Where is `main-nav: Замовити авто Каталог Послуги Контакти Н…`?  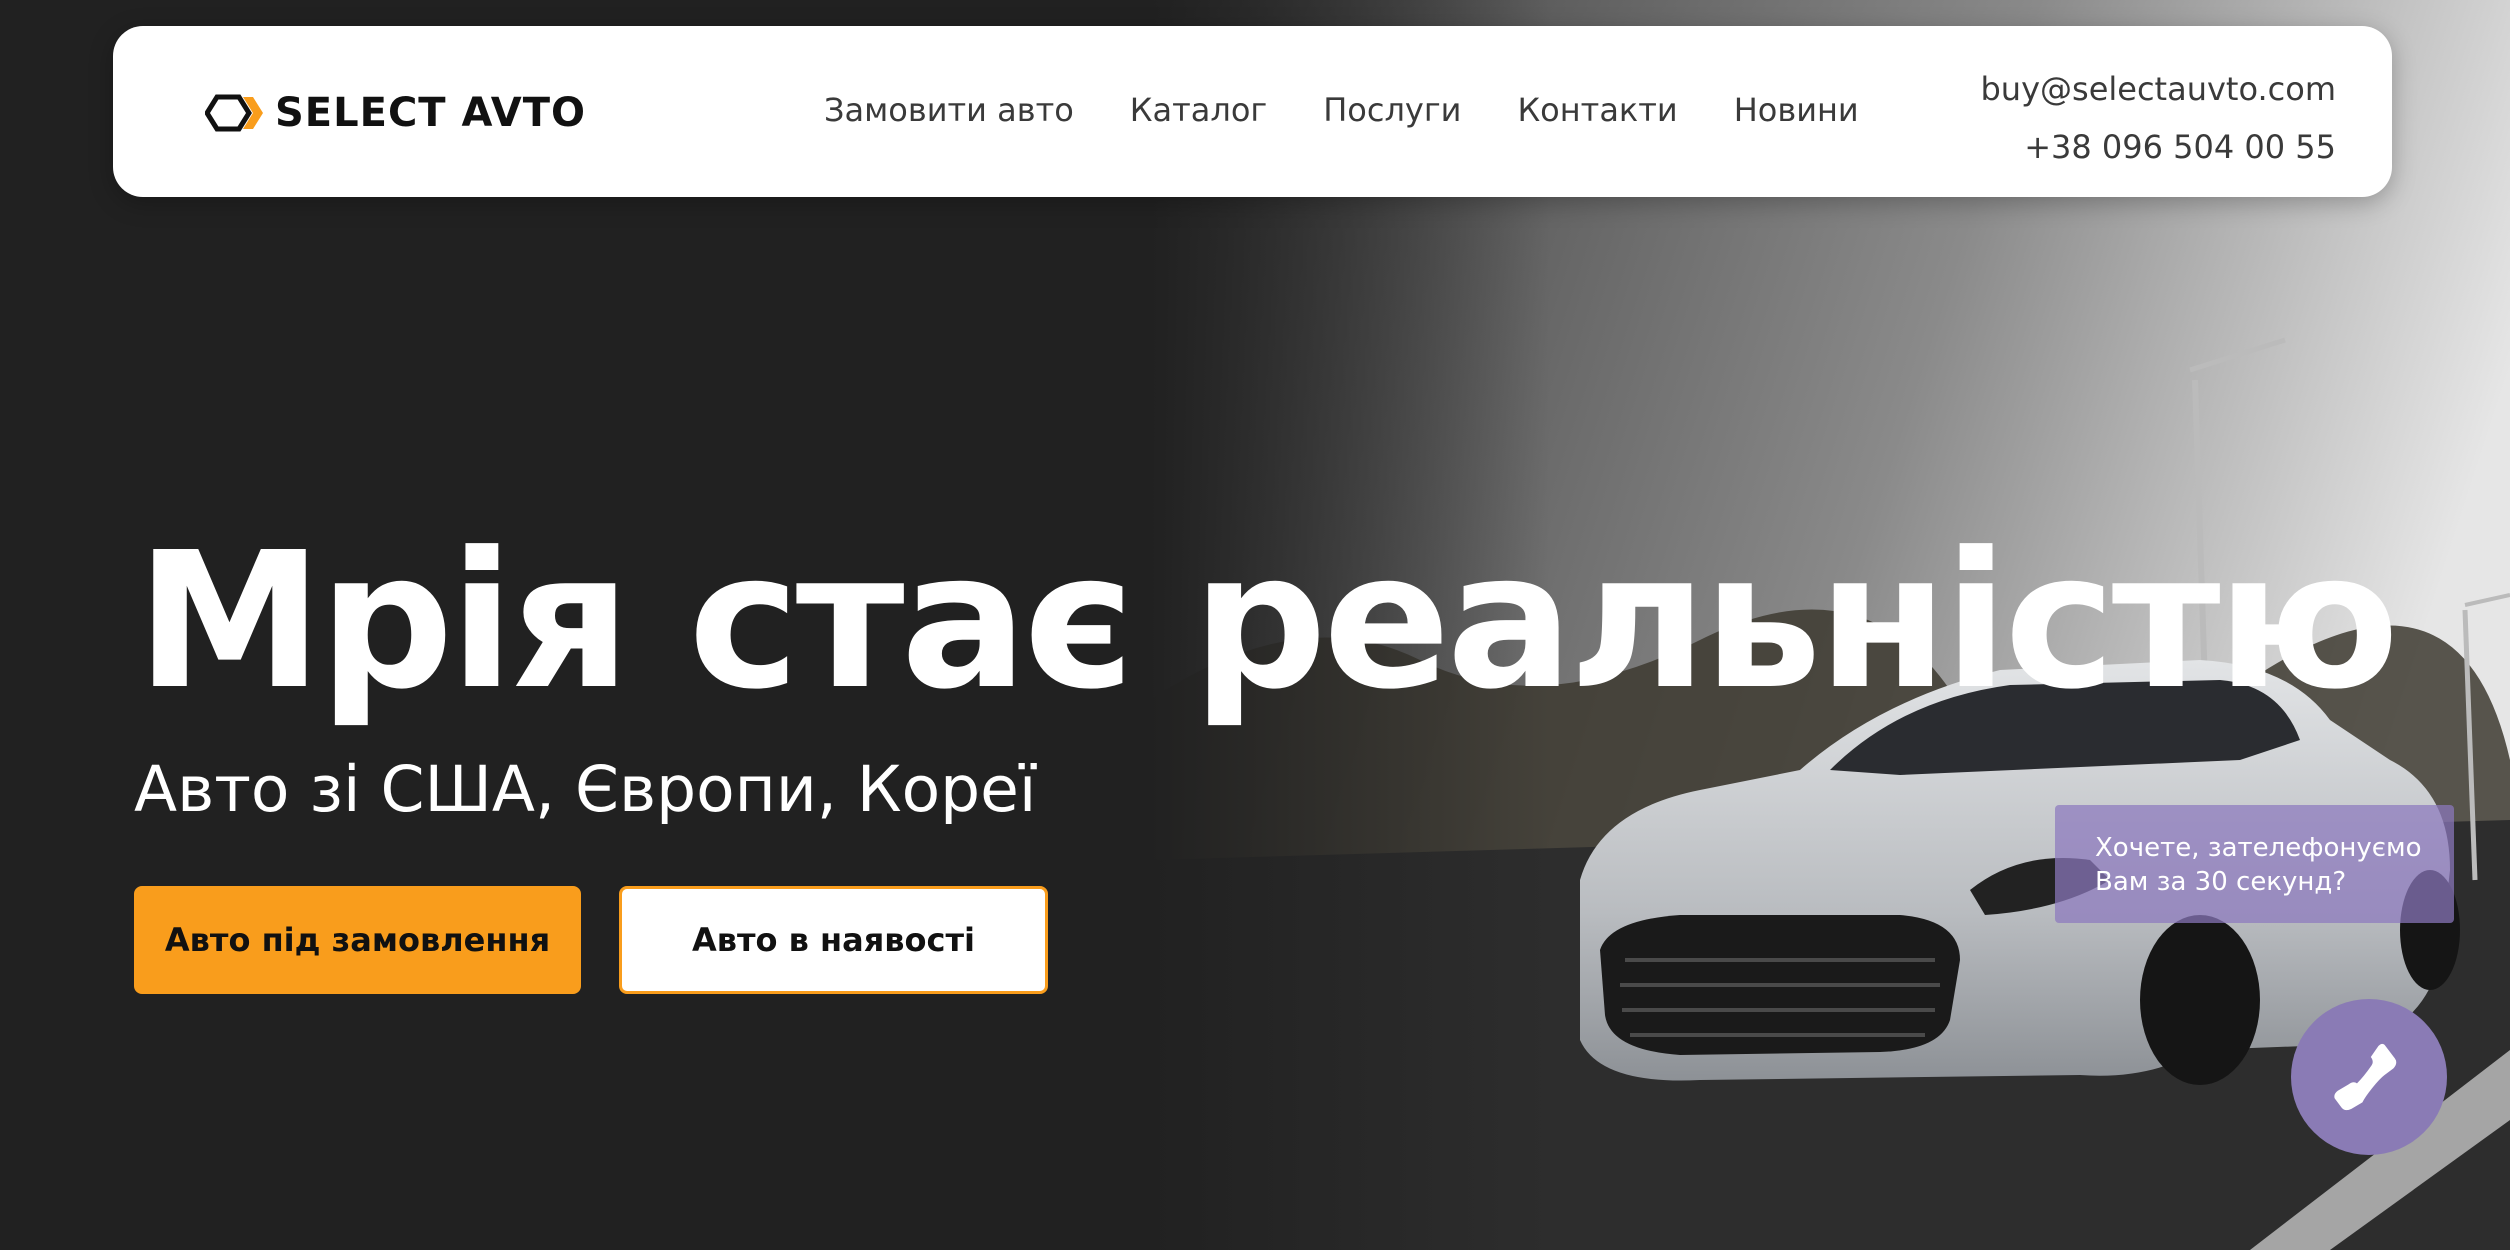
main-nav: Замовити авто Каталог Послуги Контакти Н… is located at coordinates (1341, 110).